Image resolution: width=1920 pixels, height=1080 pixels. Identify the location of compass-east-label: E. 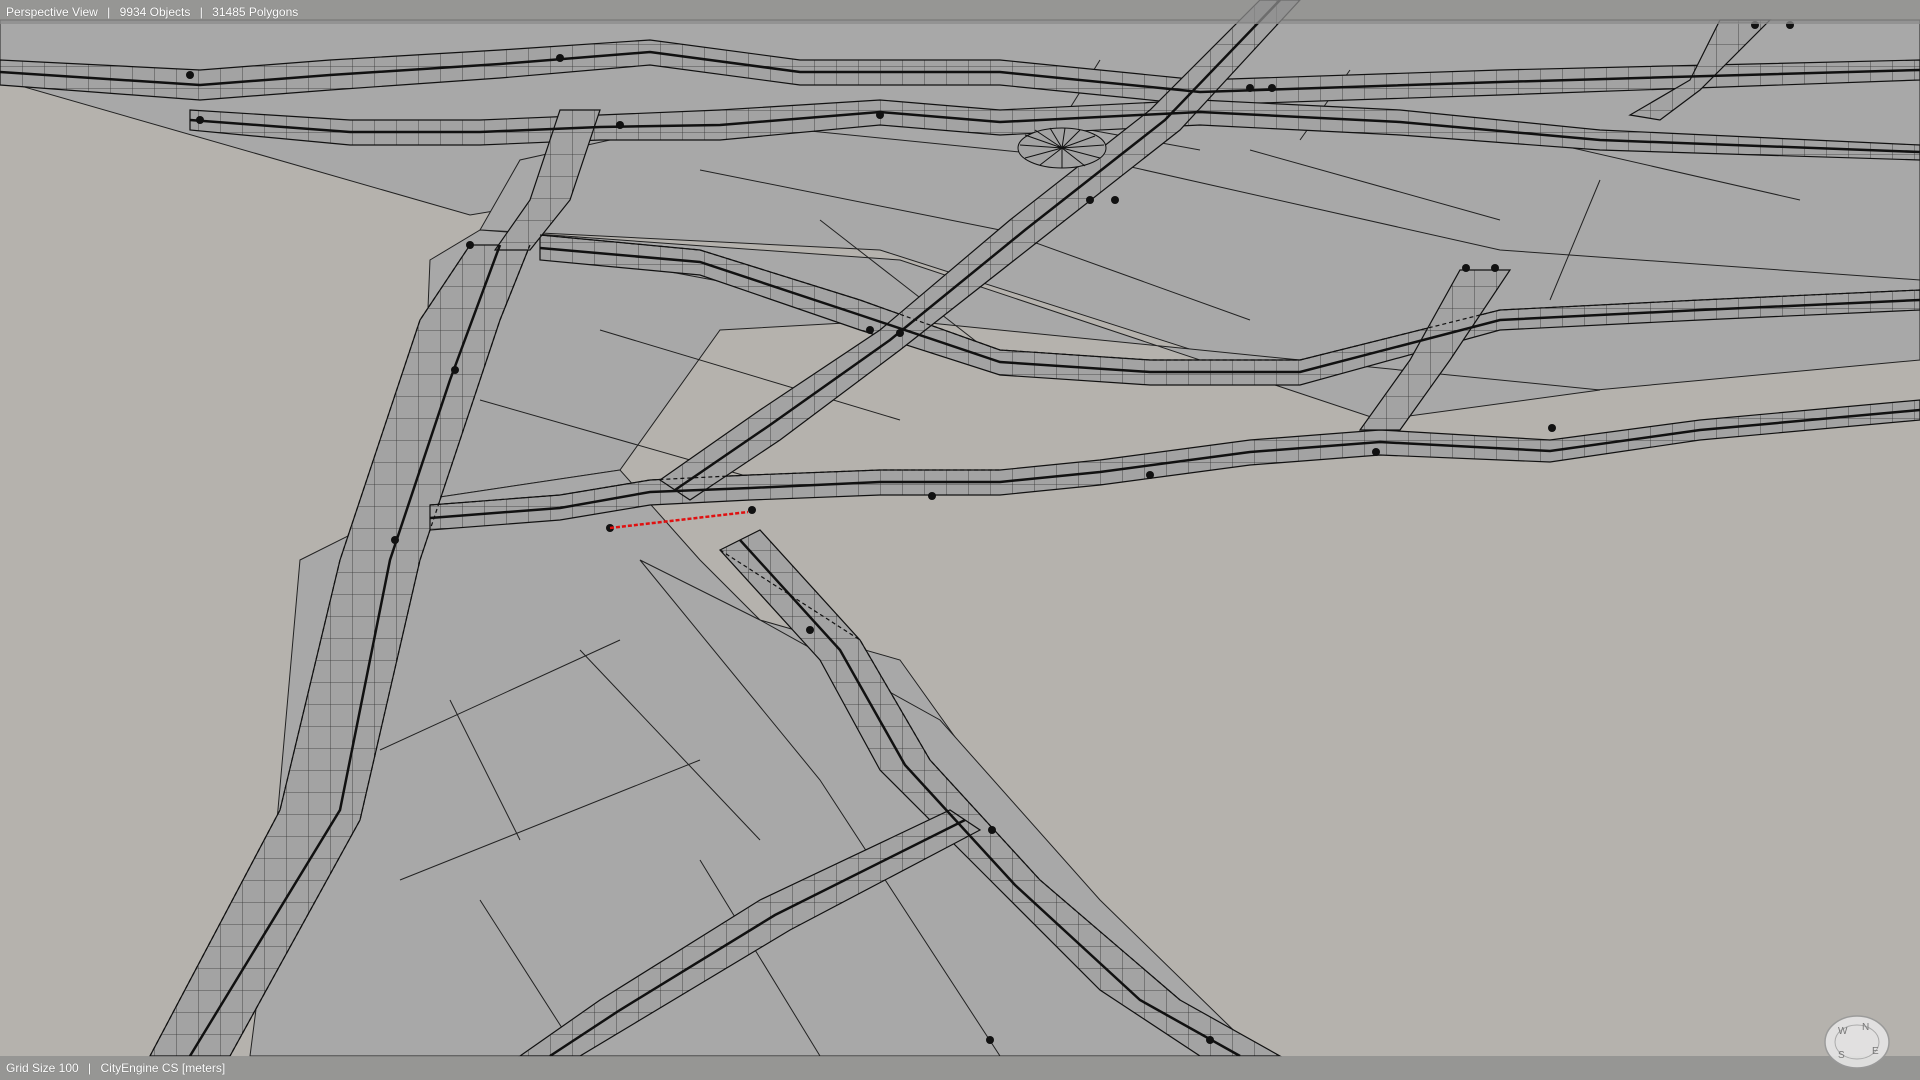
(1875, 1051).